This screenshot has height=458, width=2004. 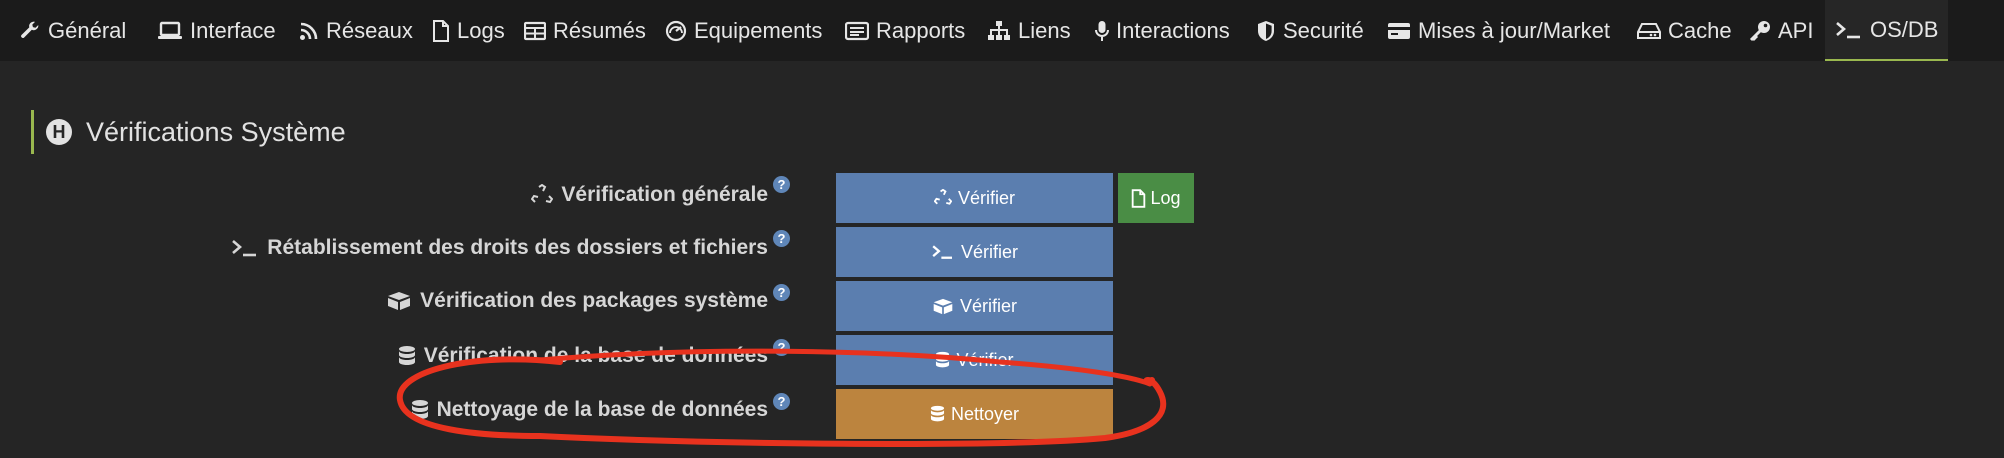 I want to click on row-label-nettoyage-bdd: Nettoyage de la base de données, so click(x=589, y=410).